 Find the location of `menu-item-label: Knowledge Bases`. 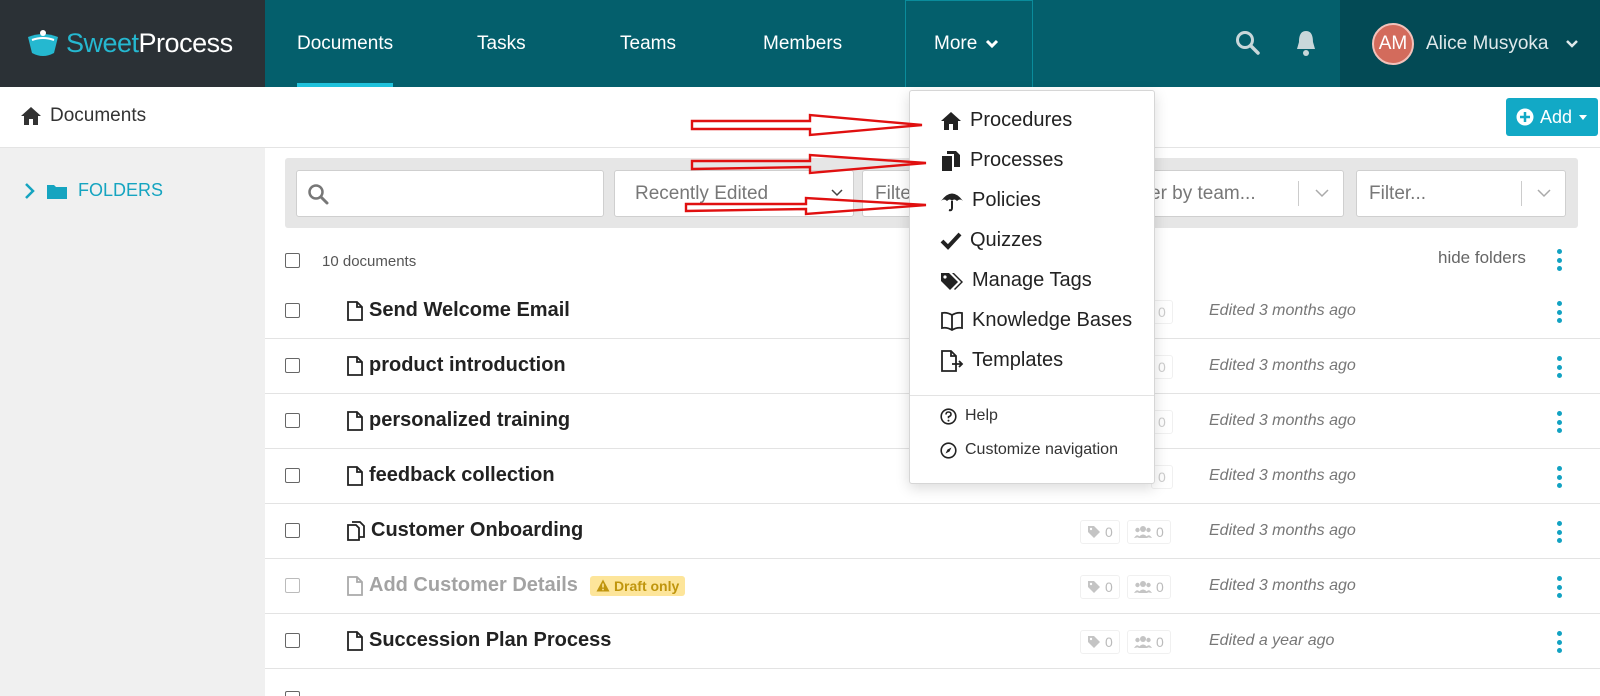

menu-item-label: Knowledge Bases is located at coordinates (1052, 320).